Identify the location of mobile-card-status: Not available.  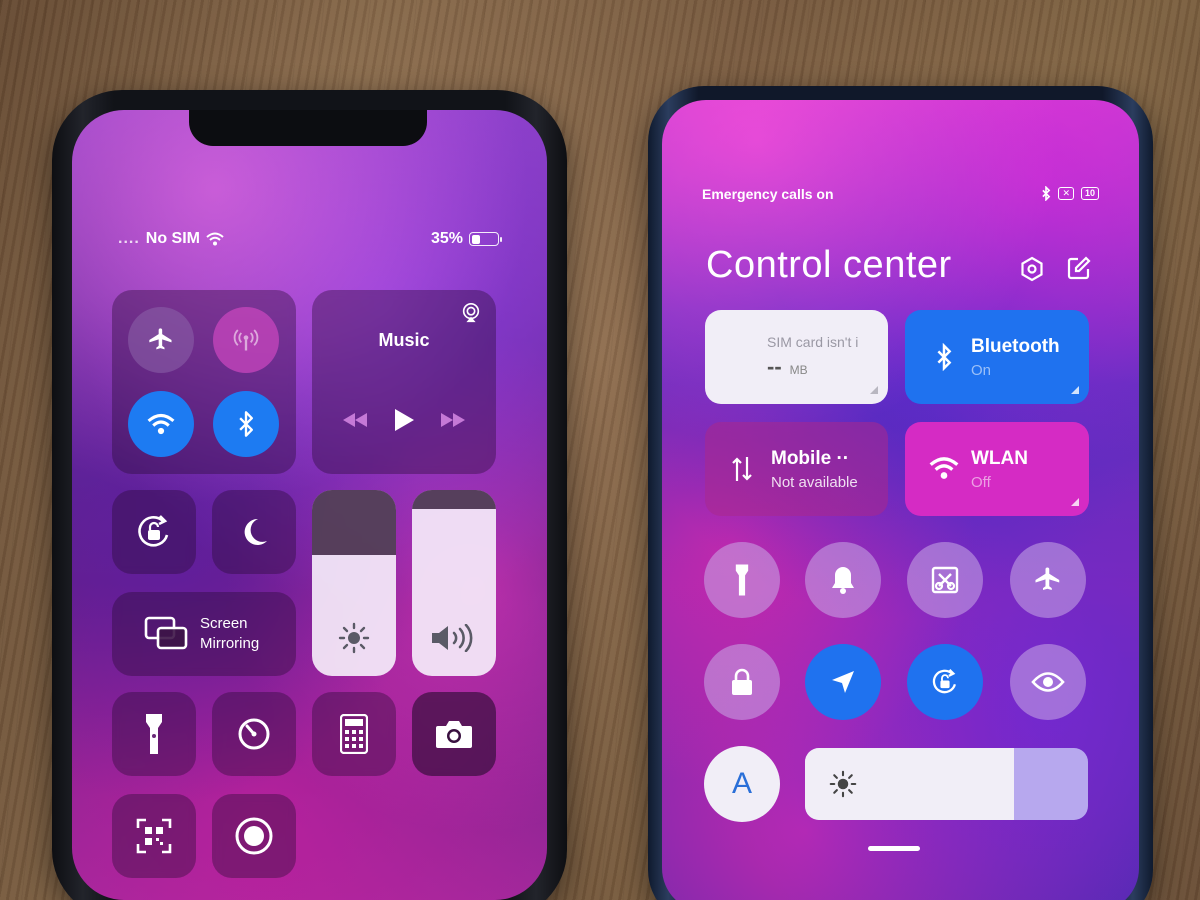
(814, 482).